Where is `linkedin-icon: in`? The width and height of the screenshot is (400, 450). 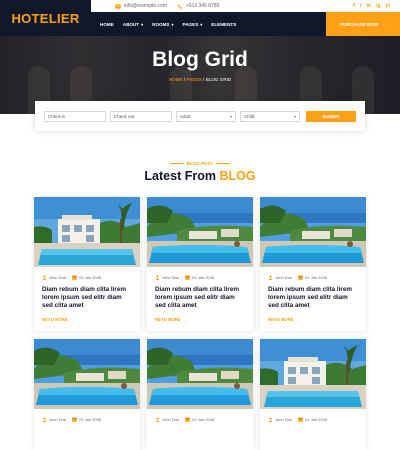 linkedin-icon: in is located at coordinates (369, 6).